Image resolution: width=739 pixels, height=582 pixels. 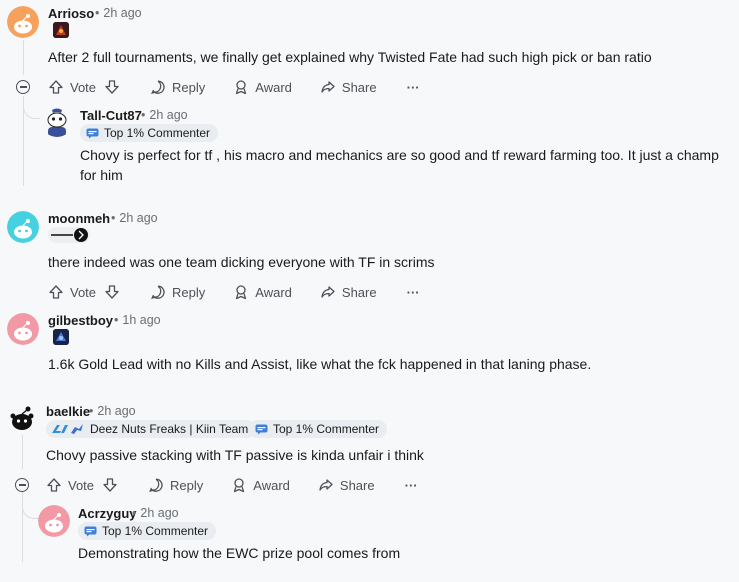 I want to click on username: moonmeh, so click(x=79, y=218).